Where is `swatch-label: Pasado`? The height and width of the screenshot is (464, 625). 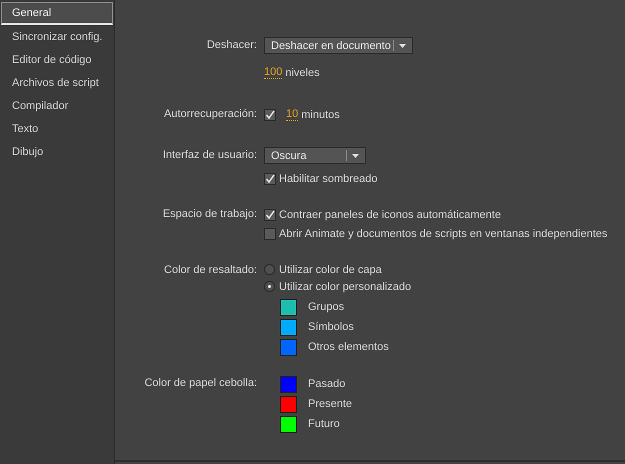 swatch-label: Pasado is located at coordinates (327, 384).